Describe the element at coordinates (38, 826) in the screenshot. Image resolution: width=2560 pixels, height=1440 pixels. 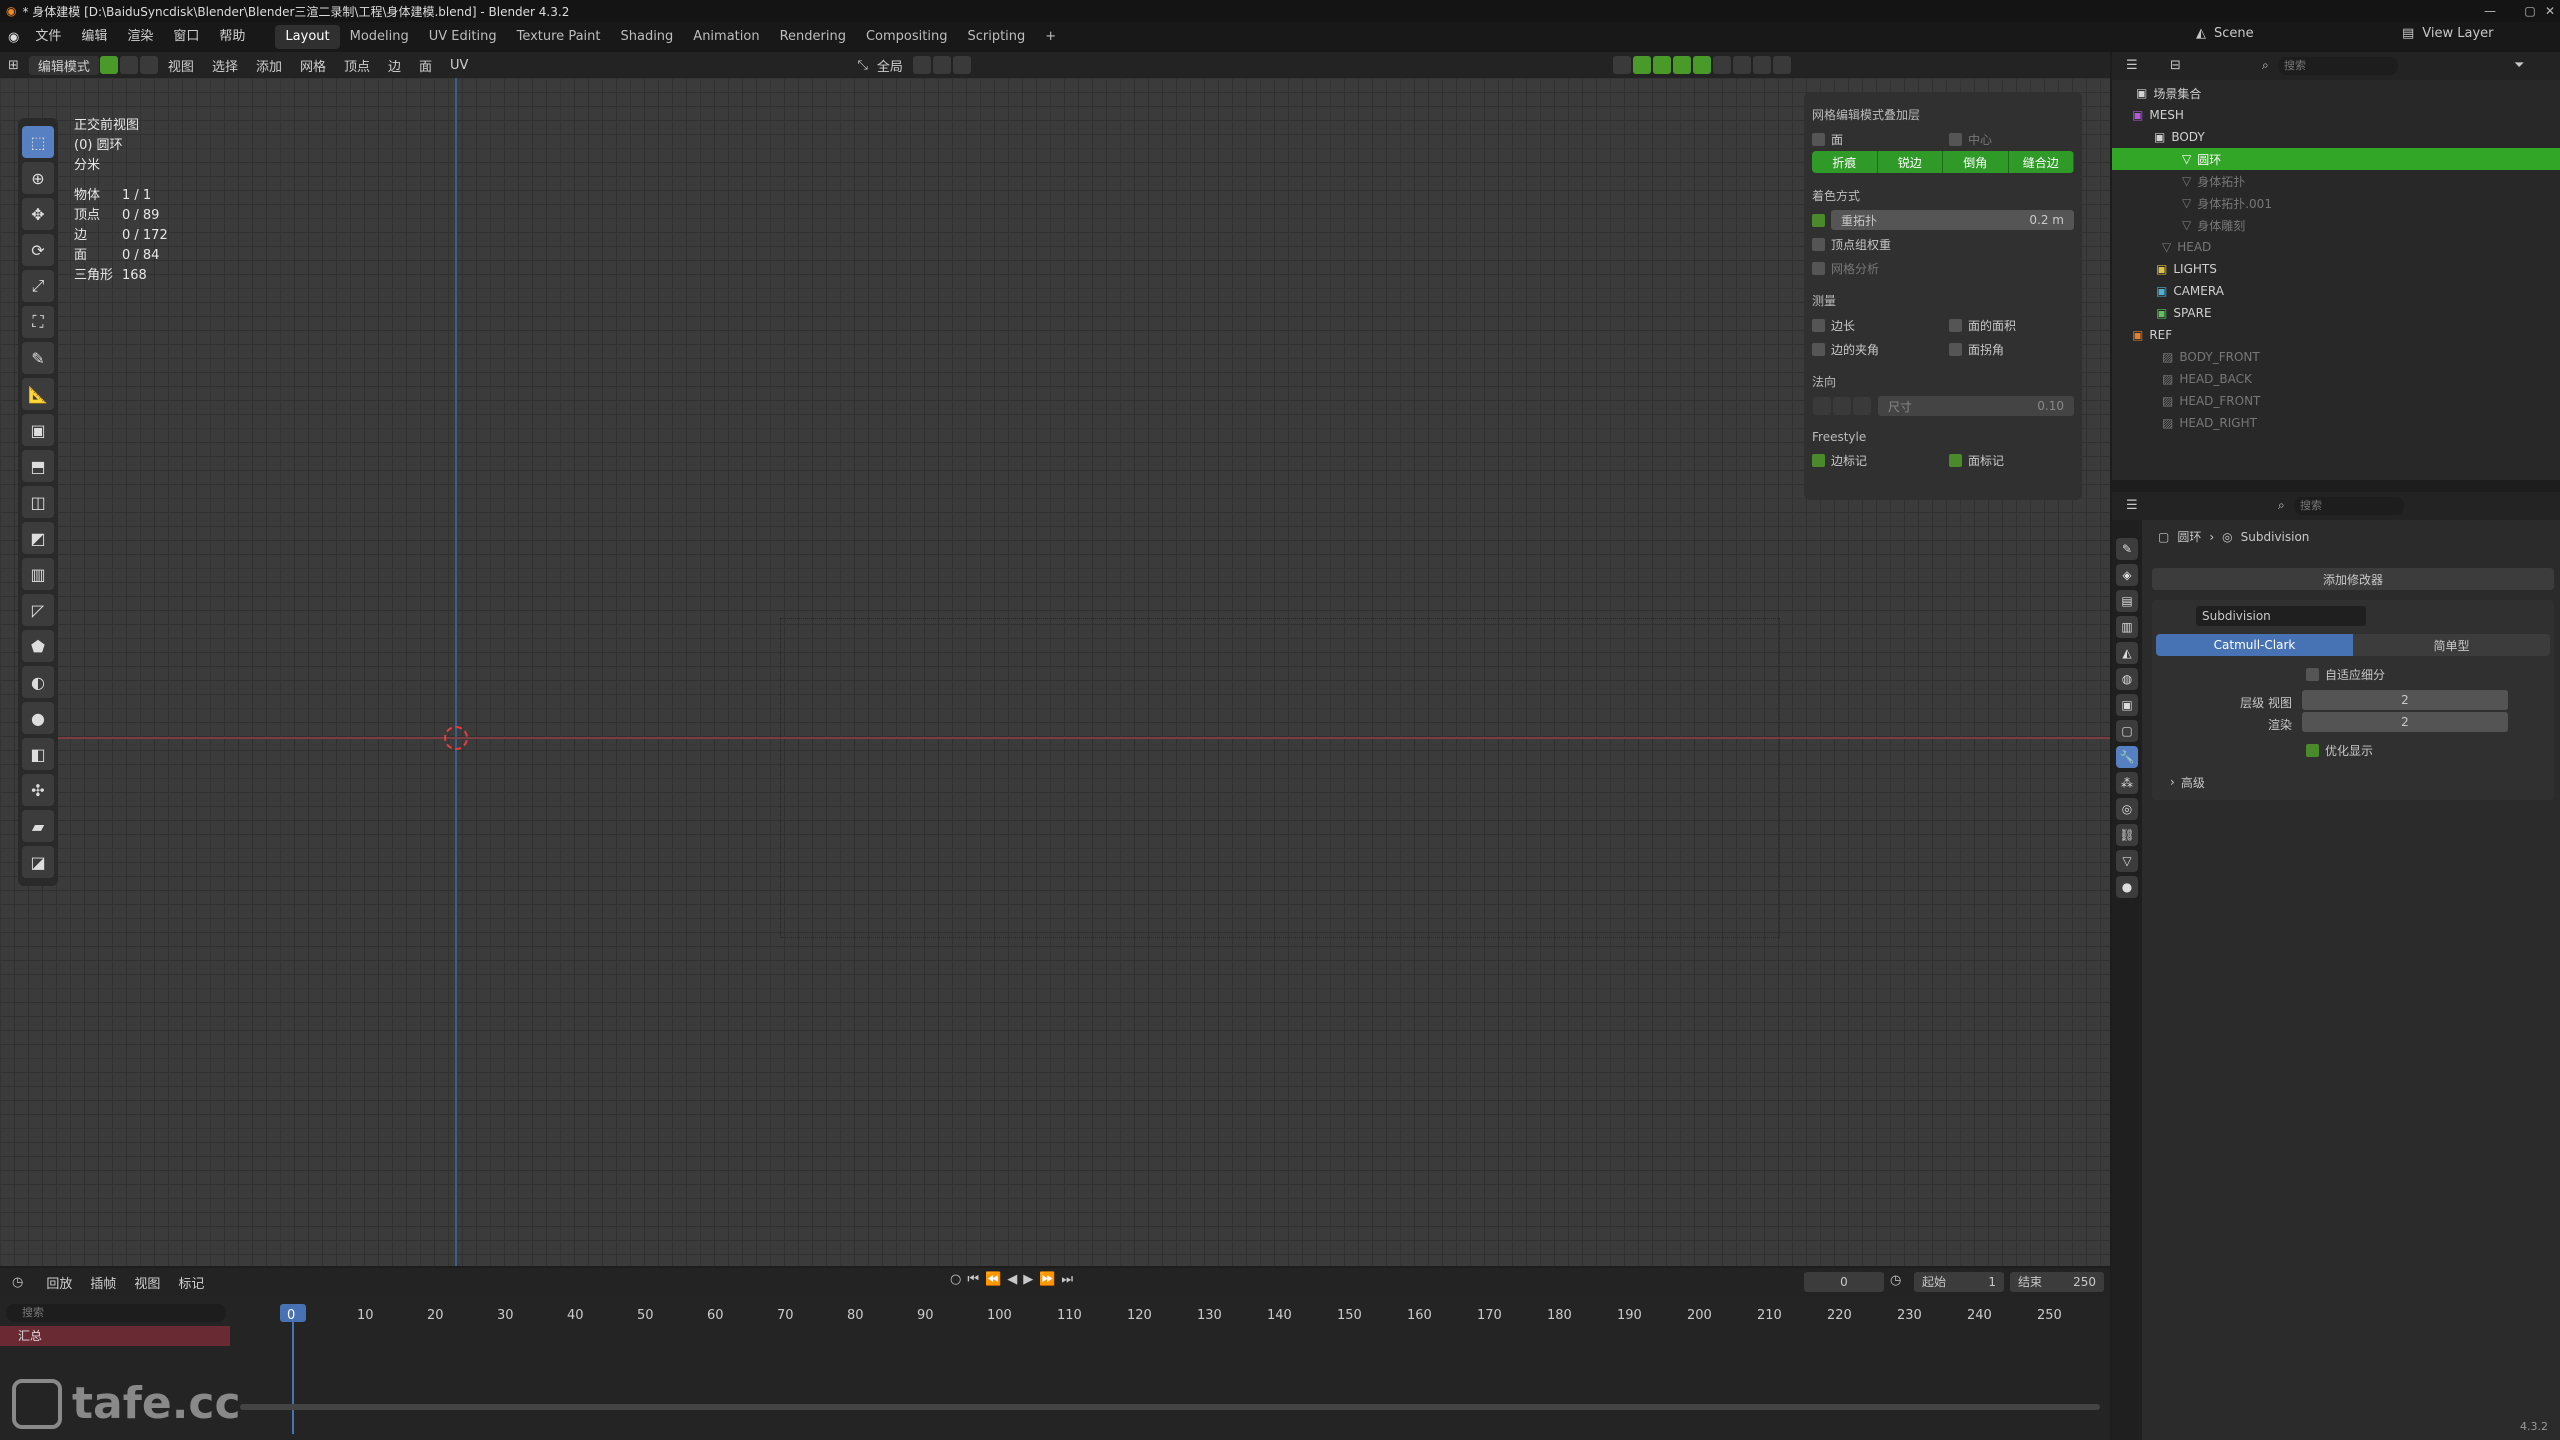
I see `shear-tool-icon: ▰` at that location.